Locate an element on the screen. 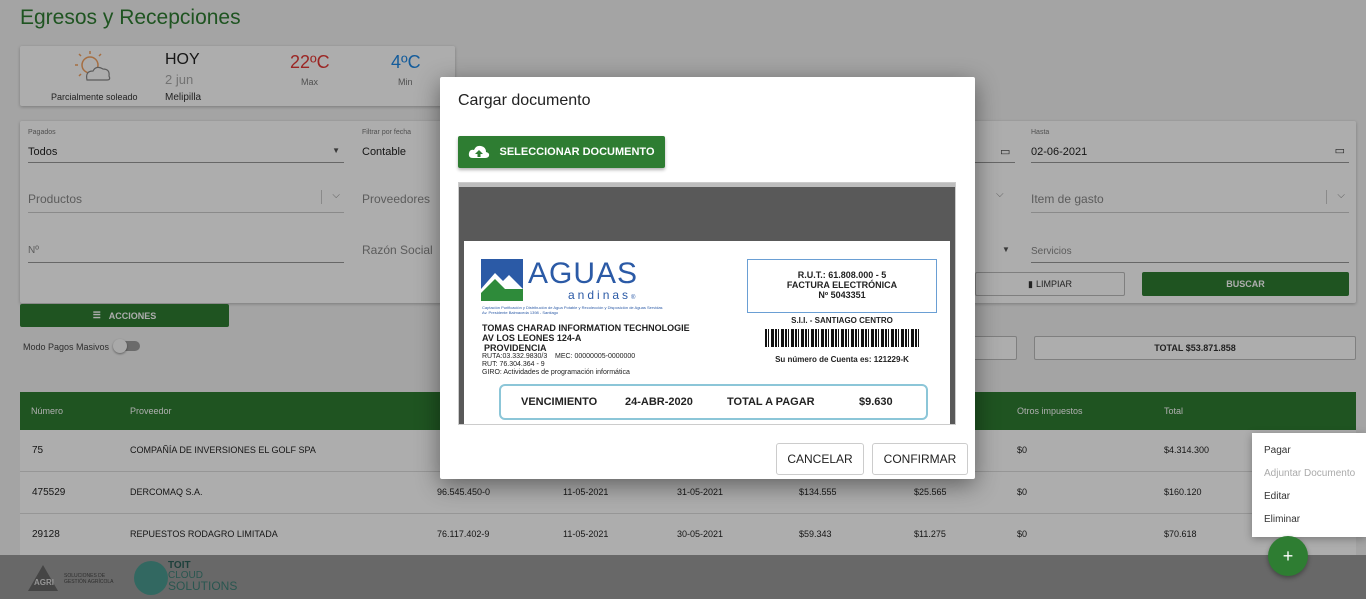 The image size is (1366, 599). brand-reg: ® is located at coordinates (635, 298).